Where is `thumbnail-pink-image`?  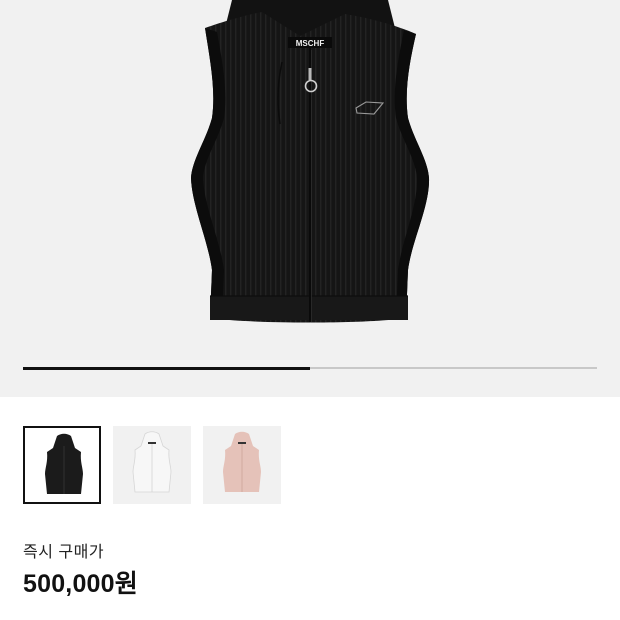
thumbnail-pink-image is located at coordinates (242, 465).